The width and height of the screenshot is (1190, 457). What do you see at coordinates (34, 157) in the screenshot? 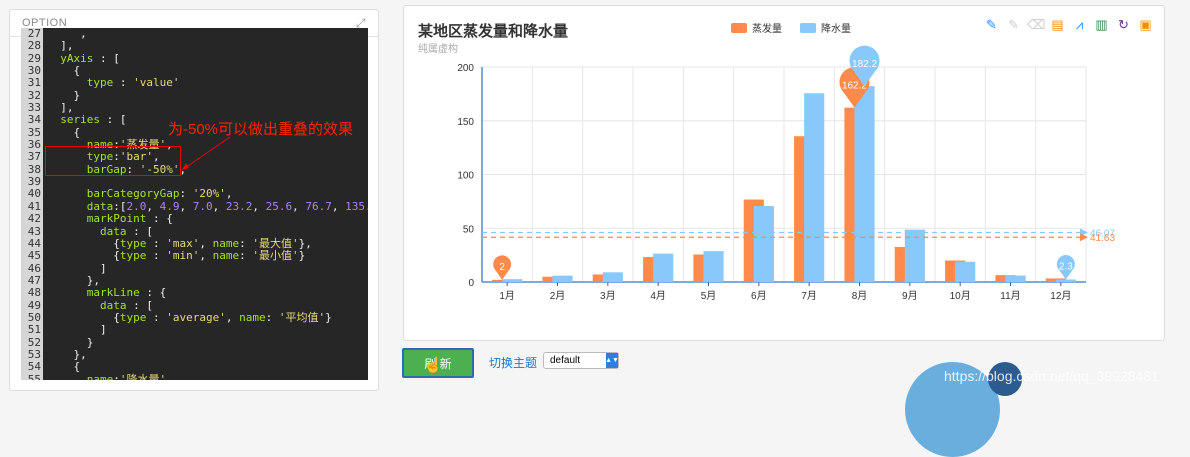
I see `line-number: 37` at bounding box center [34, 157].